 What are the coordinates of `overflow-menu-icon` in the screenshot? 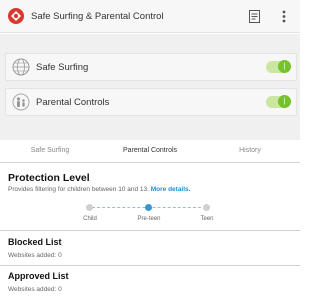 It's located at (284, 16).